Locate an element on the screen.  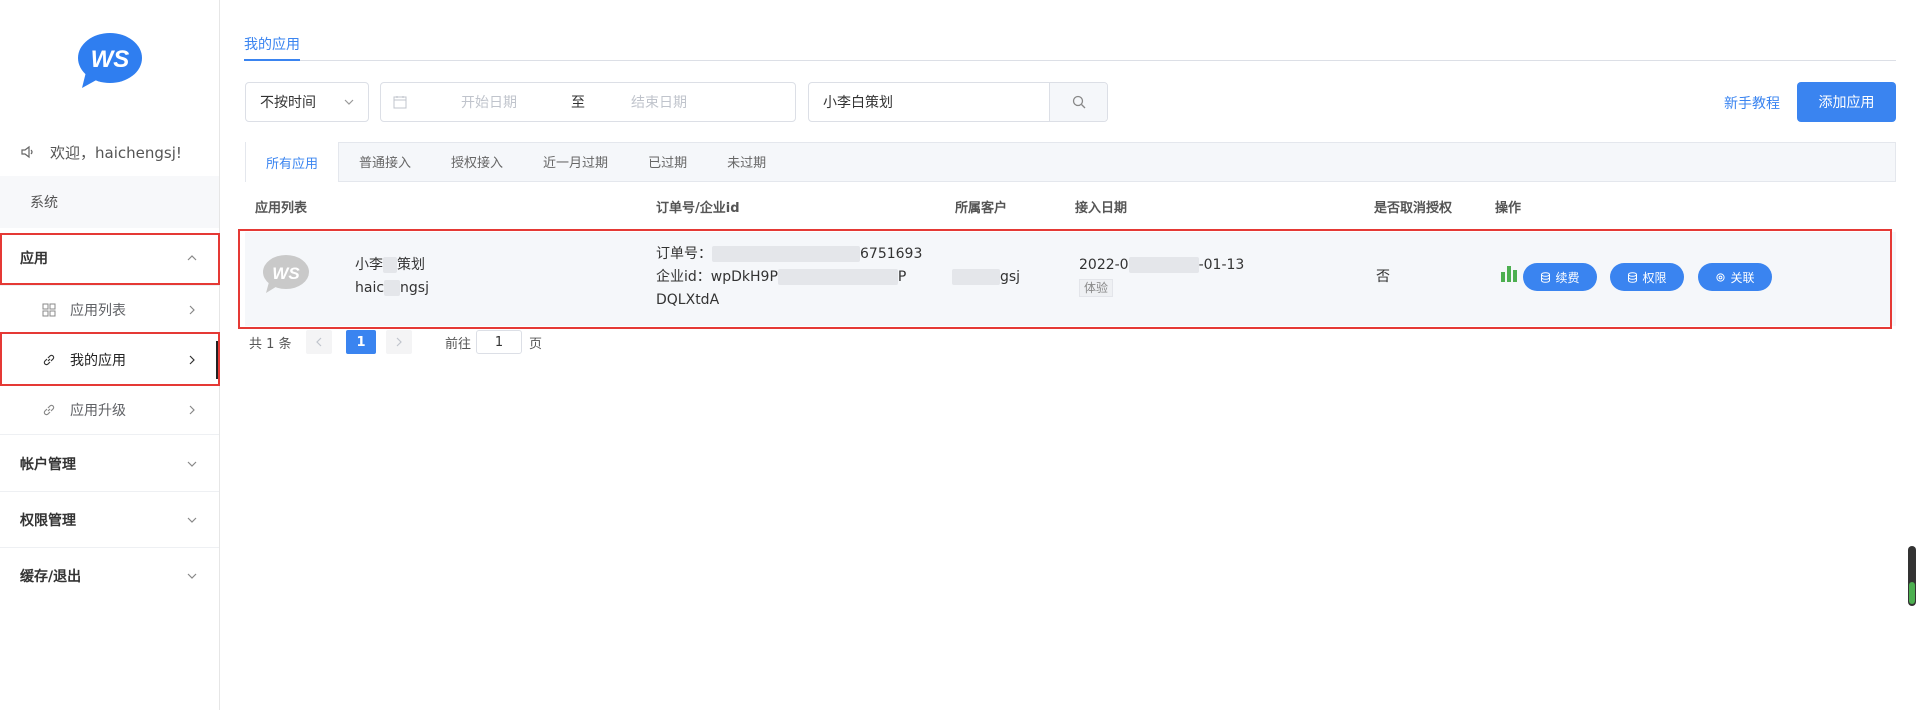
date-separator: 至 is located at coordinates (578, 103).